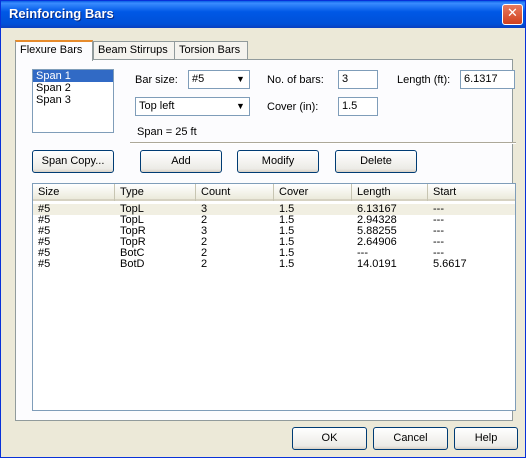  I want to click on cover-input: 1.5, so click(358, 106).